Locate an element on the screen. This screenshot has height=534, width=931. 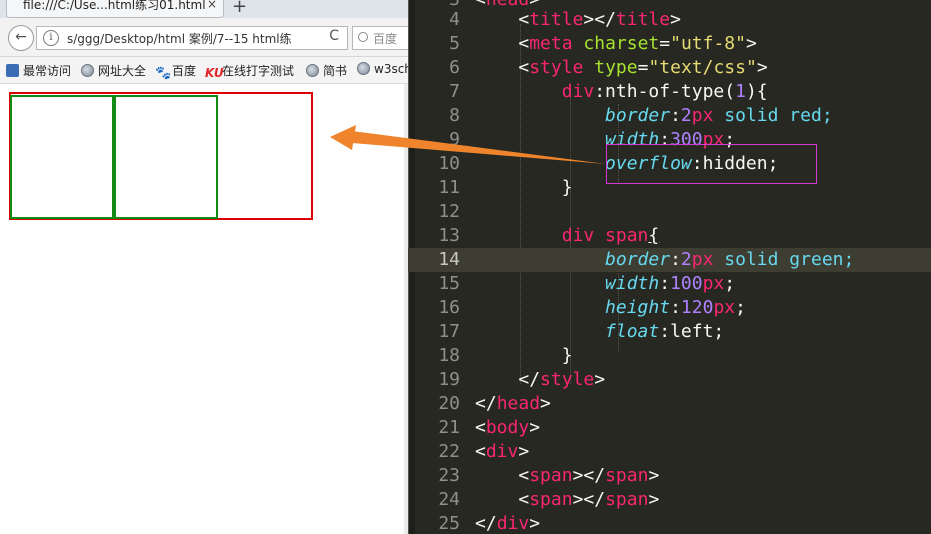
code-line: 12 is located at coordinates (669, 212).